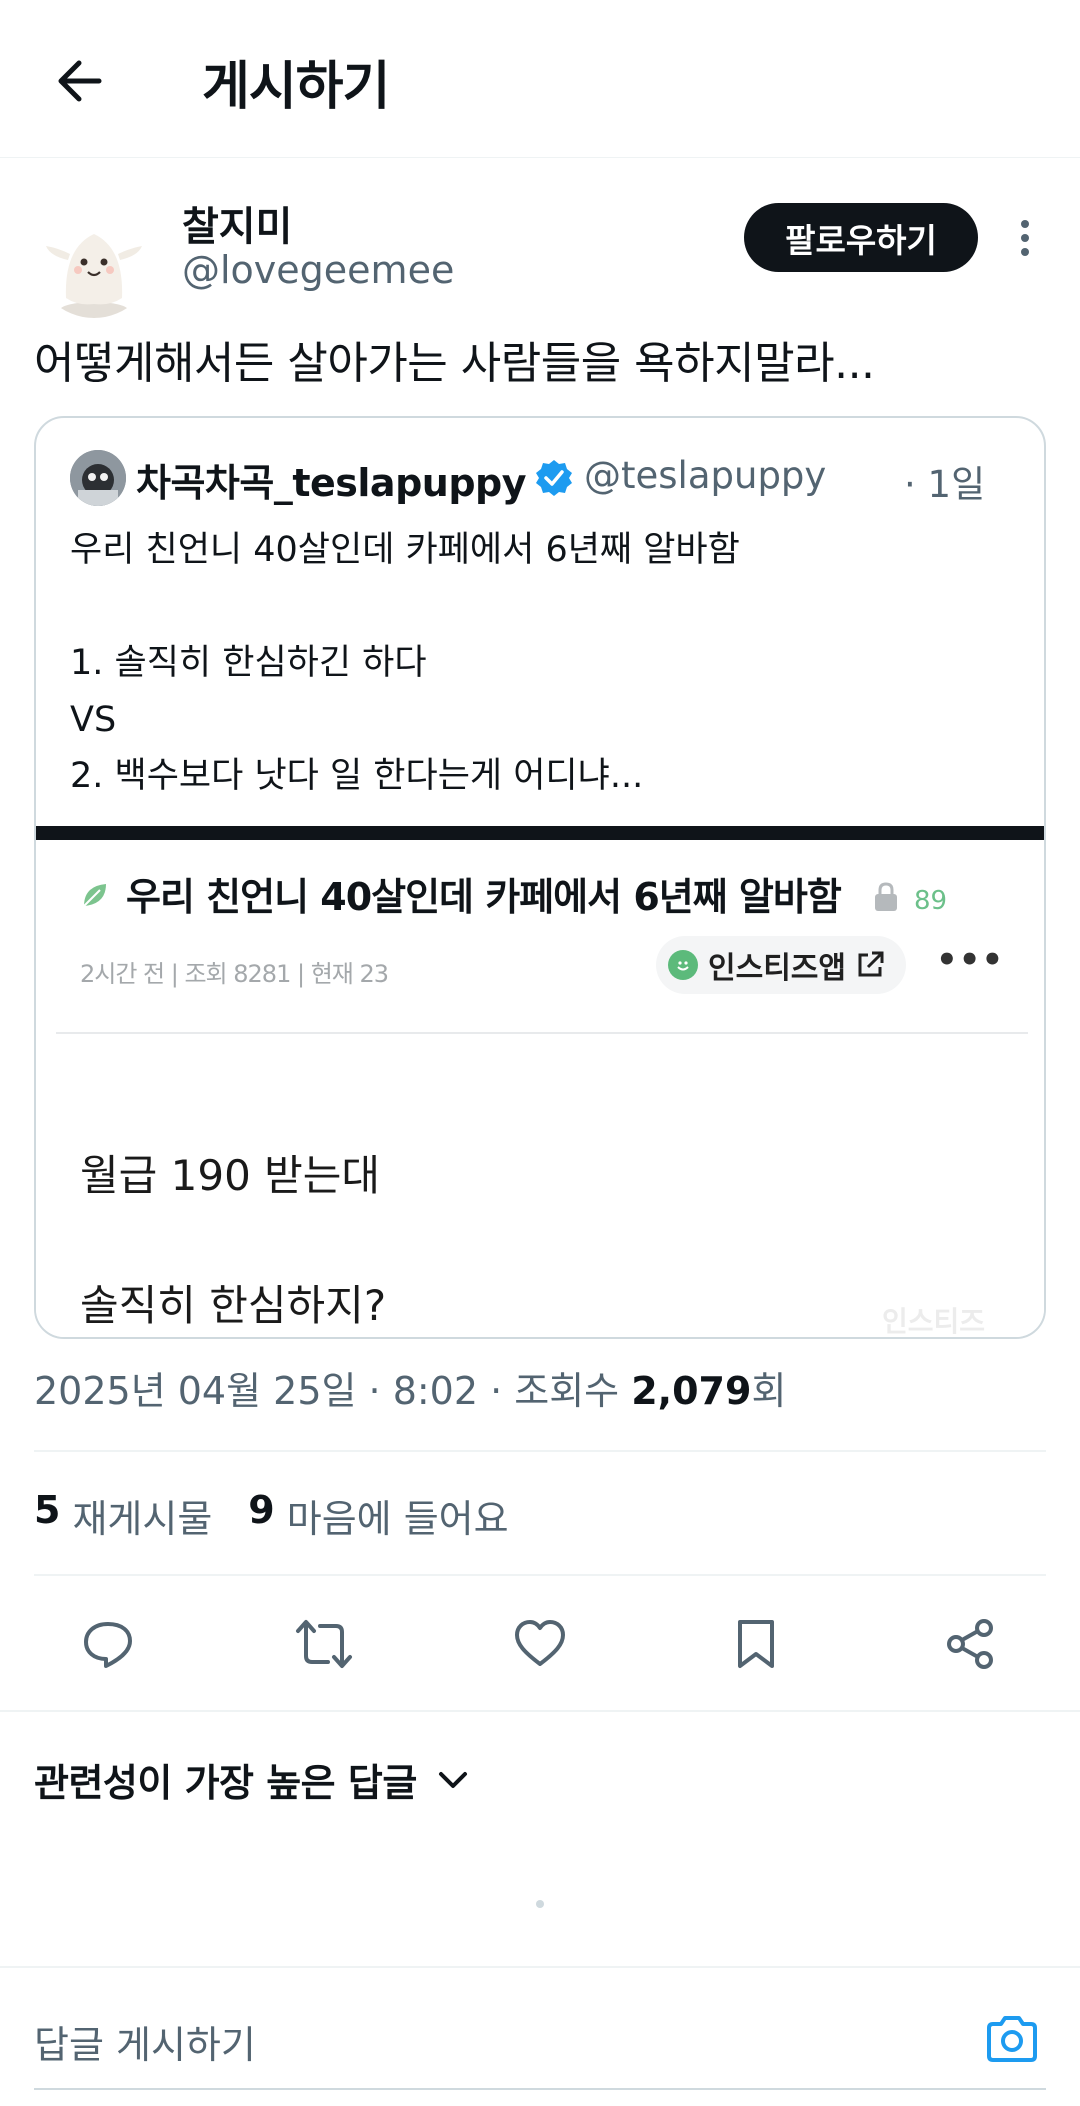 Image resolution: width=1080 pixels, height=2106 pixels. What do you see at coordinates (540, 2036) in the screenshot?
I see `reply-composer: 답글 게시하기` at bounding box center [540, 2036].